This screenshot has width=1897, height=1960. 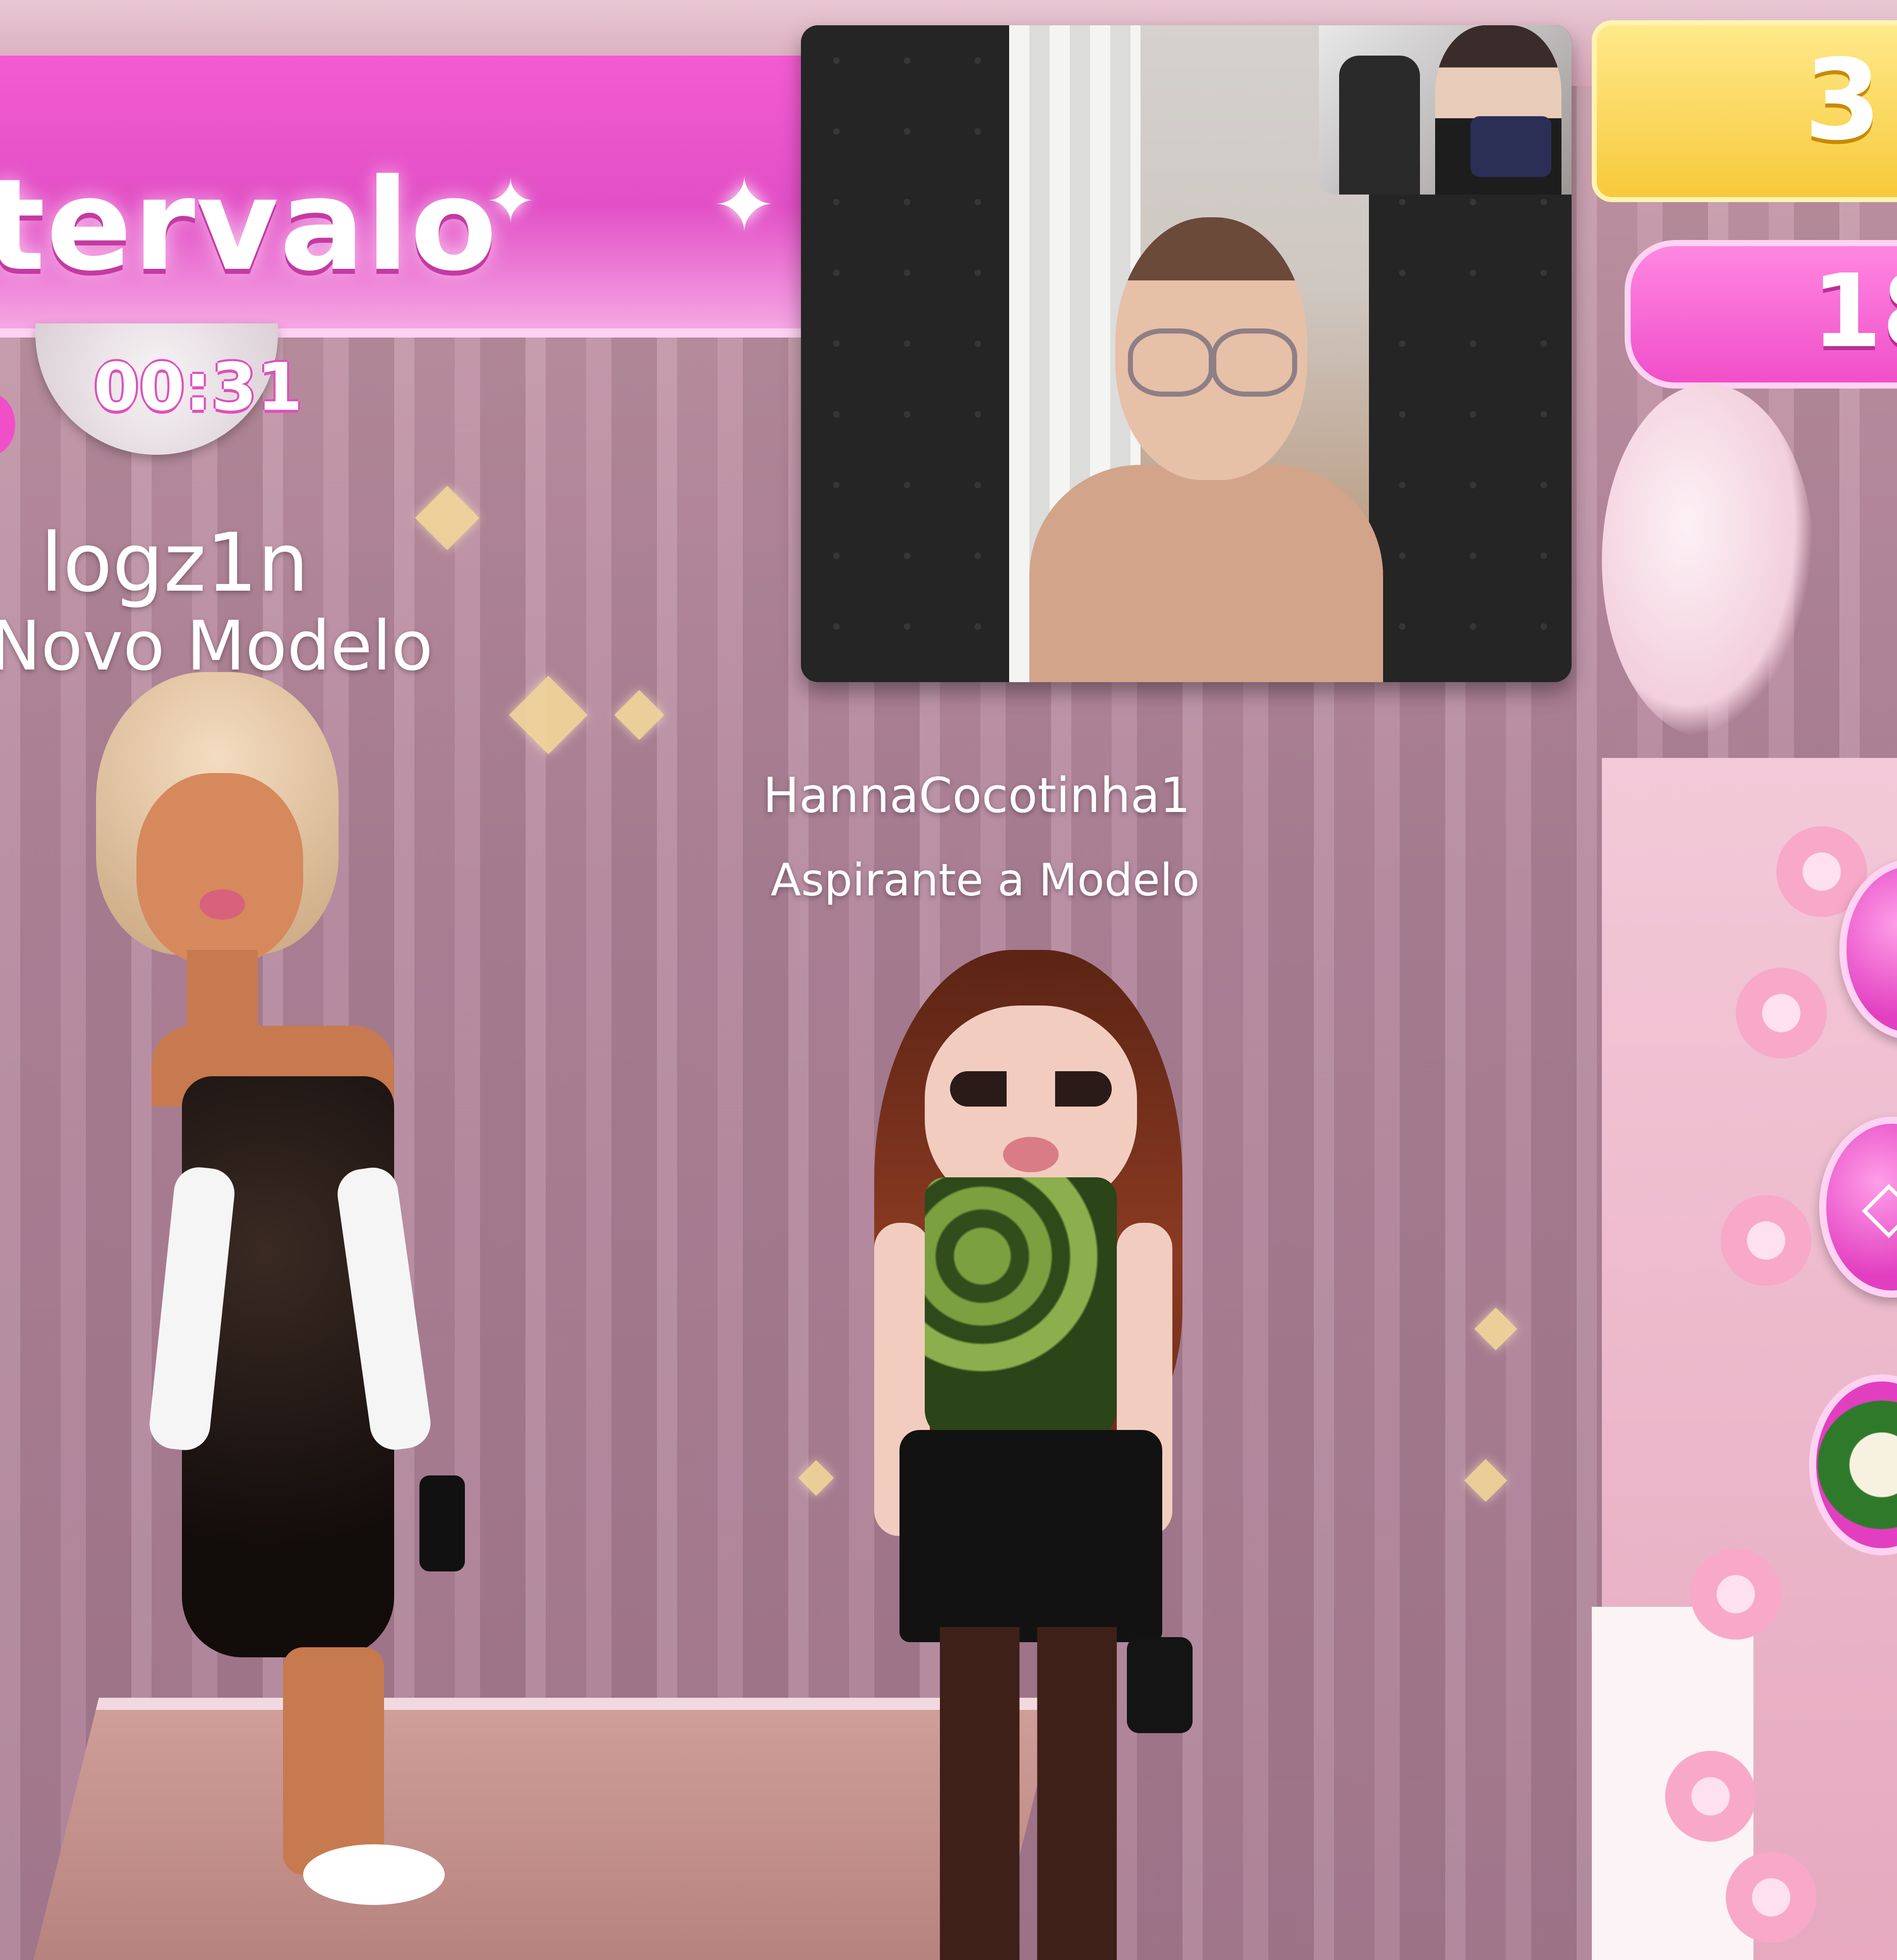 What do you see at coordinates (977, 796) in the screenshot?
I see `player-2-name: HannaCocotinha1` at bounding box center [977, 796].